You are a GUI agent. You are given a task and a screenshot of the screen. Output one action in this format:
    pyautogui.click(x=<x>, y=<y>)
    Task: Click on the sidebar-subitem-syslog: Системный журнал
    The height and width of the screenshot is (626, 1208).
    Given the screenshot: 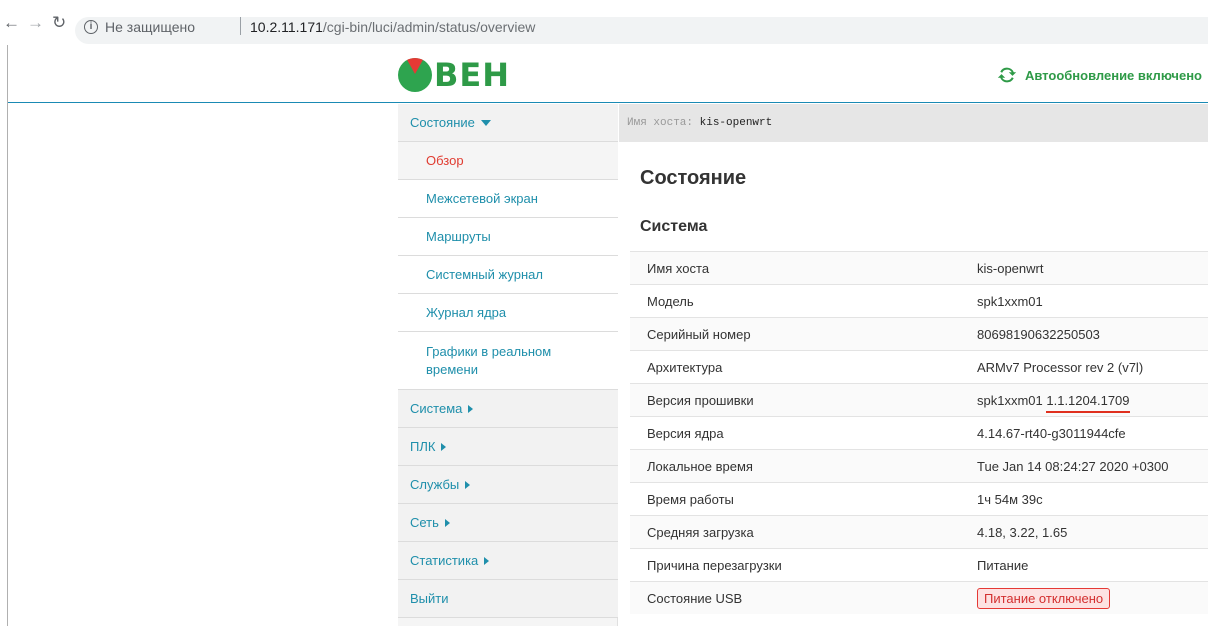 What is the action you would take?
    pyautogui.click(x=508, y=275)
    